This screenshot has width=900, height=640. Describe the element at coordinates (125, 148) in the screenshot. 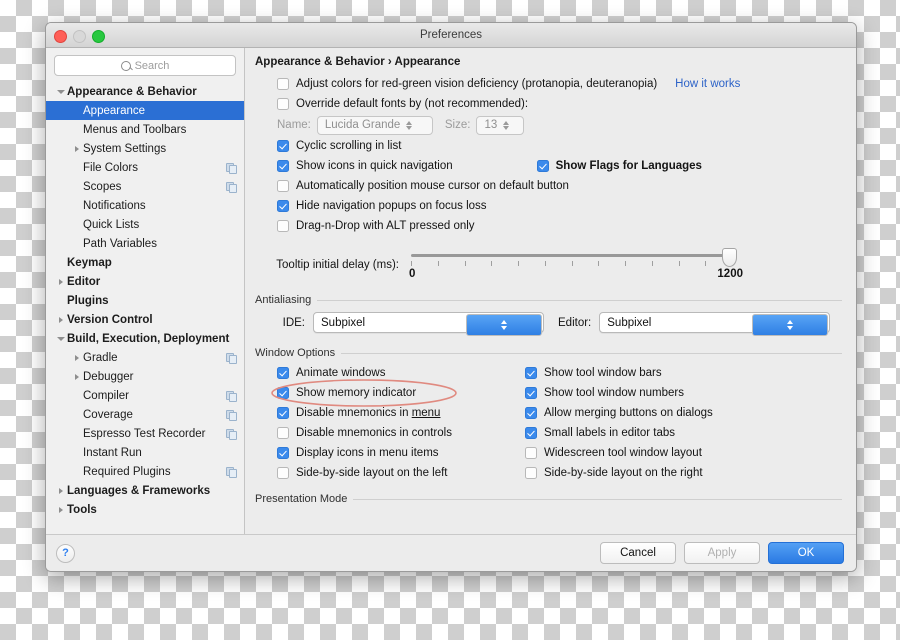

I see `sidebar-item-label: System Settings` at that location.